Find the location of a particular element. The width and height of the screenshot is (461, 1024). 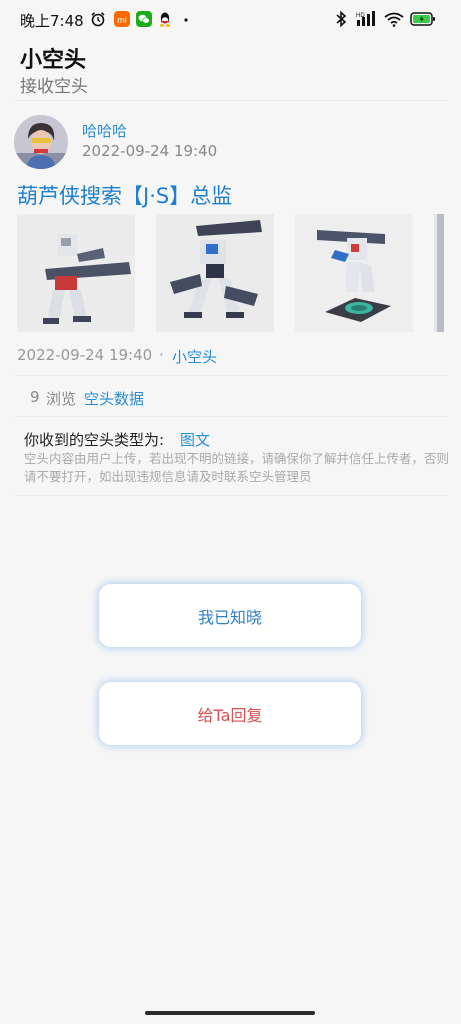

header-divider is located at coordinates (231, 100).